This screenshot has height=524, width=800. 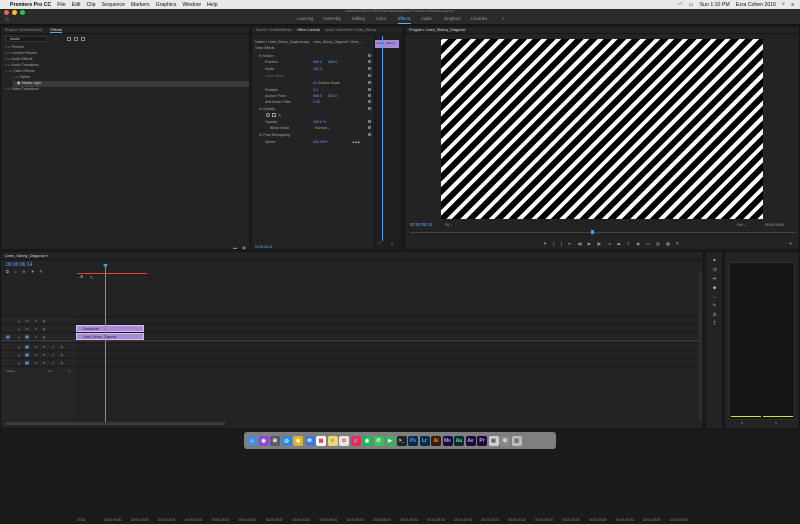 I want to click on razor-tool-icon: ◆, so click(x=714, y=288).